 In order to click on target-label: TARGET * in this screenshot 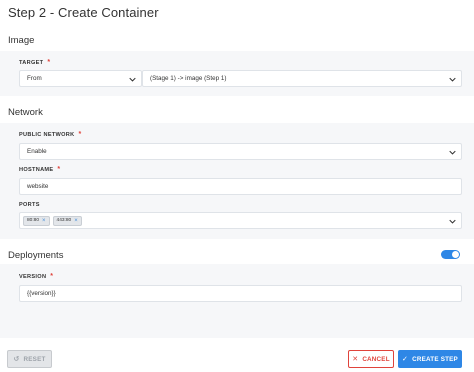, I will do `click(35, 62)`.